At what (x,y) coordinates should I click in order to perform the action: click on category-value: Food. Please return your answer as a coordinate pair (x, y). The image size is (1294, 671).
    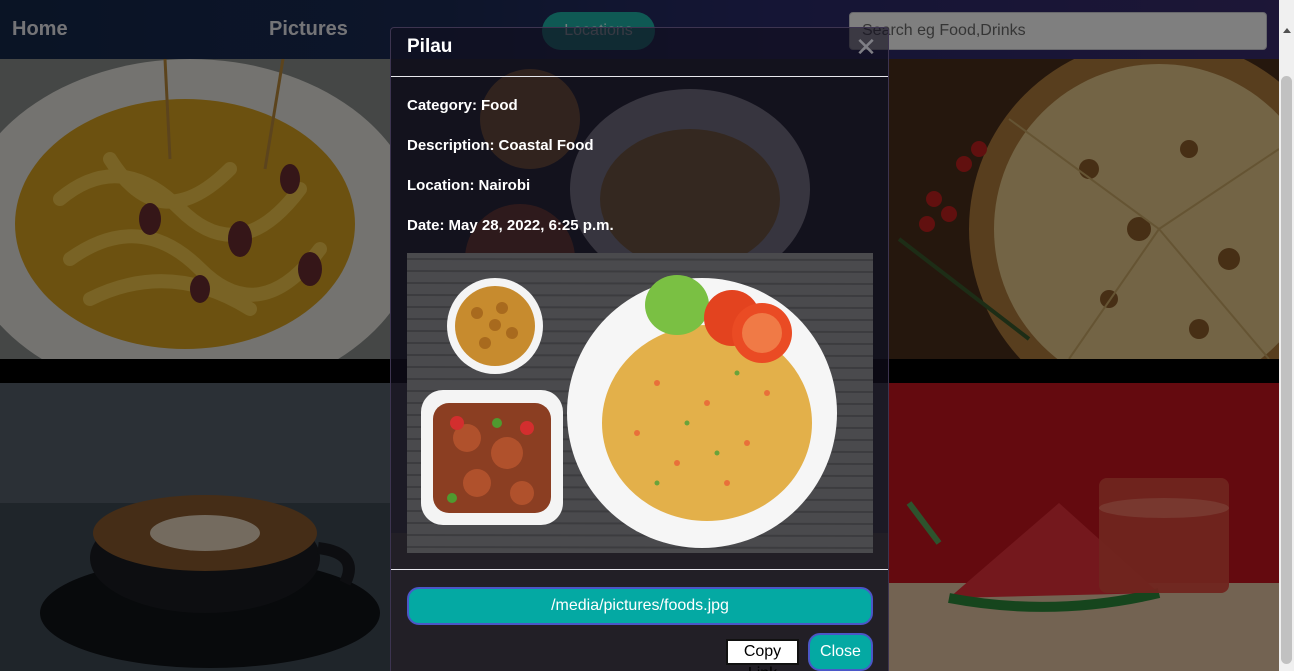
    Looking at the image, I should click on (499, 105).